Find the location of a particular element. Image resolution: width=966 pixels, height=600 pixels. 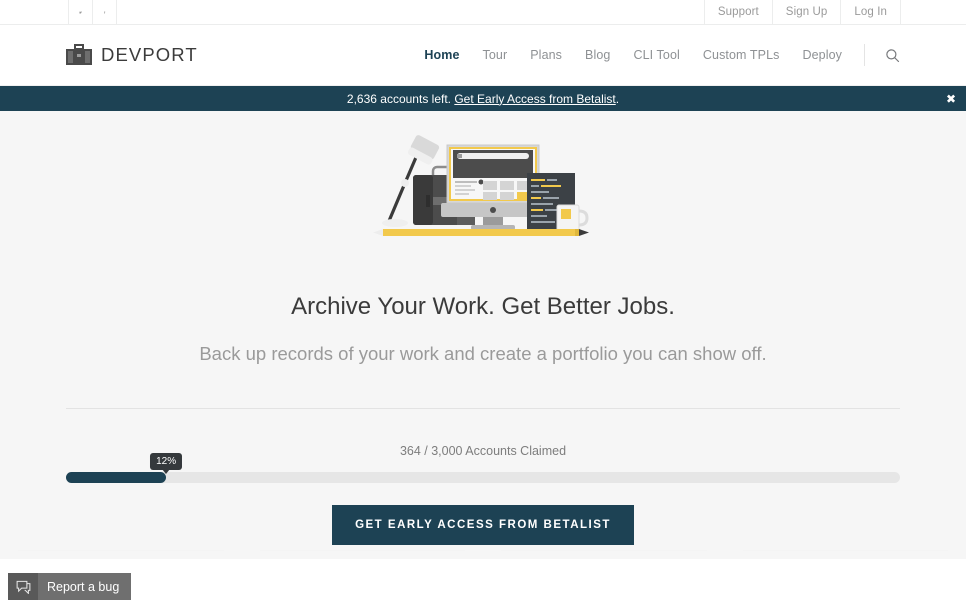

progress-fill is located at coordinates (116, 477).